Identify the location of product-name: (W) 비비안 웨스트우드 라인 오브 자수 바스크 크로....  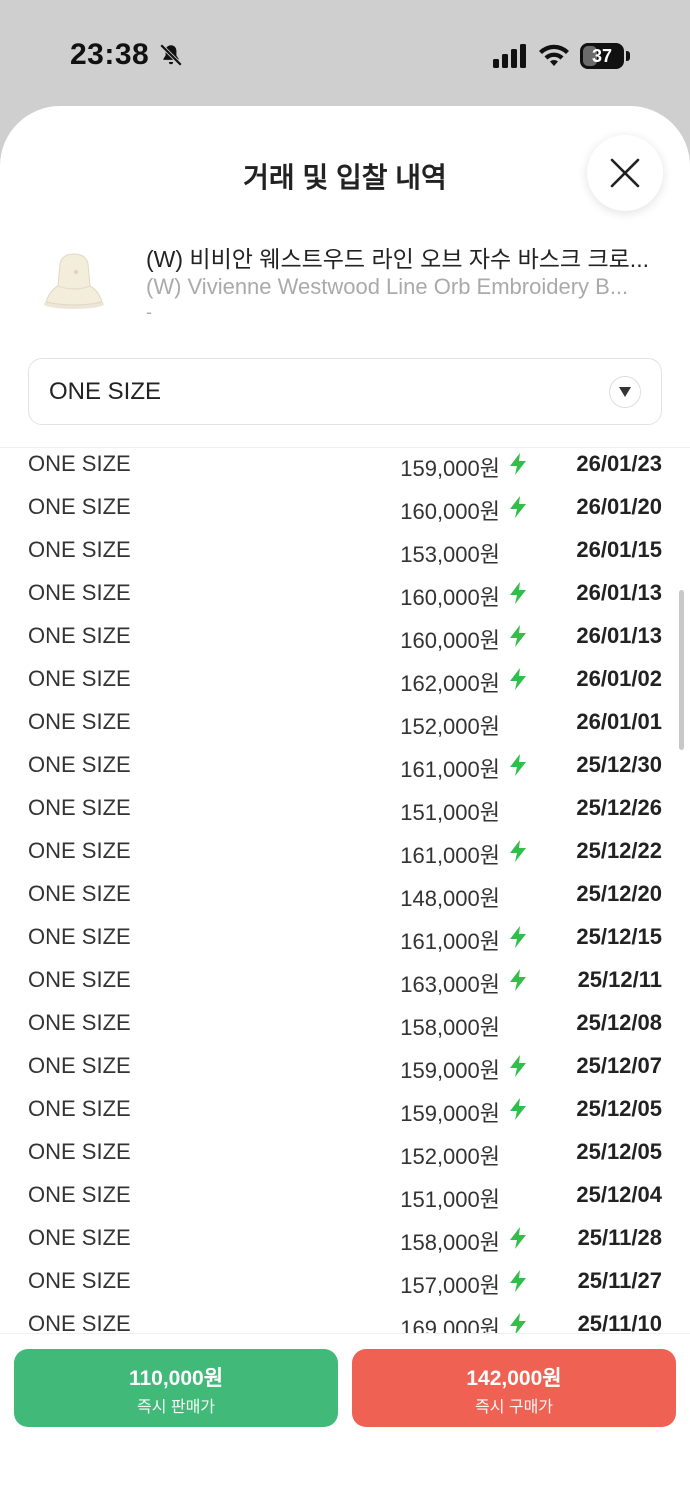
(397, 259).